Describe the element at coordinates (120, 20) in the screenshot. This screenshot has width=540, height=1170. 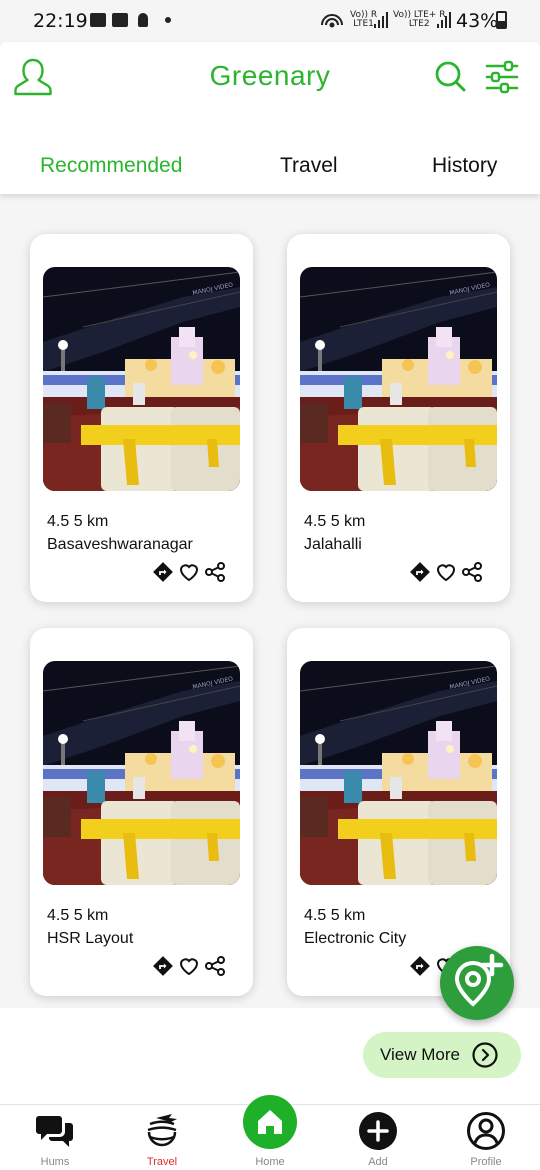
I see `app-notification-icon` at that location.